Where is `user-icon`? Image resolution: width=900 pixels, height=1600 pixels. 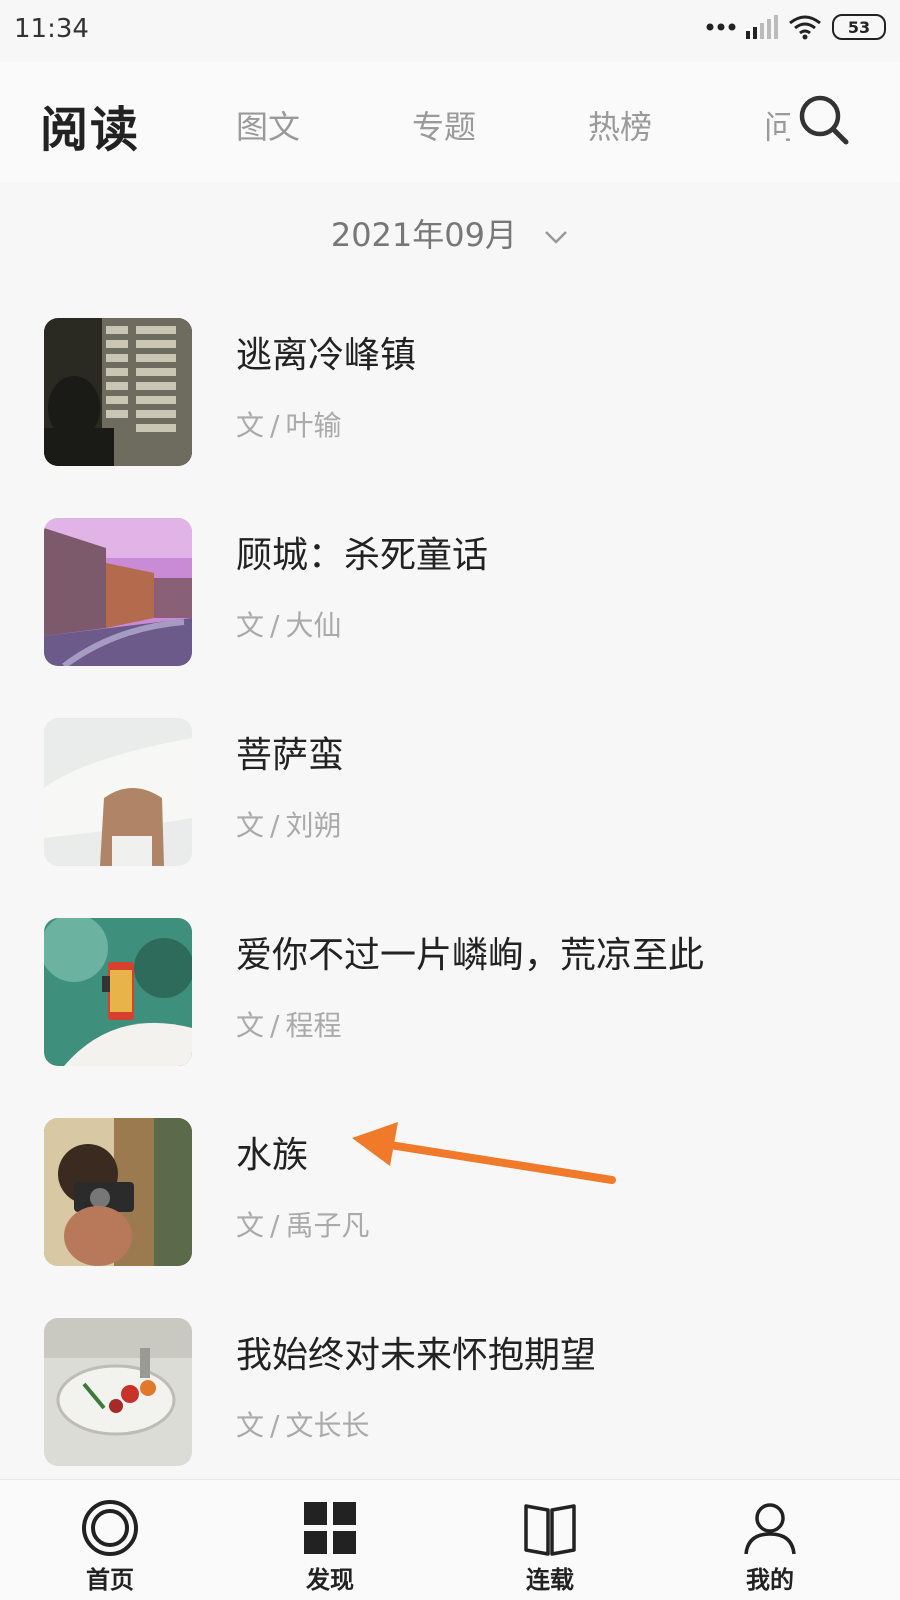
user-icon is located at coordinates (770, 1529).